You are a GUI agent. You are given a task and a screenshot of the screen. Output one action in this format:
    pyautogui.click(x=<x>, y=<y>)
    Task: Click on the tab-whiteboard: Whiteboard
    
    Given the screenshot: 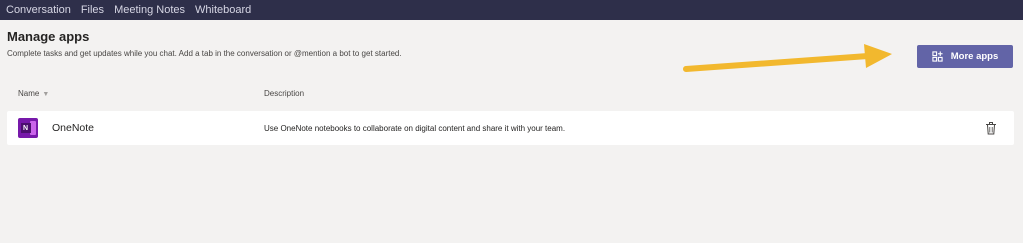 What is the action you would take?
    pyautogui.click(x=223, y=10)
    